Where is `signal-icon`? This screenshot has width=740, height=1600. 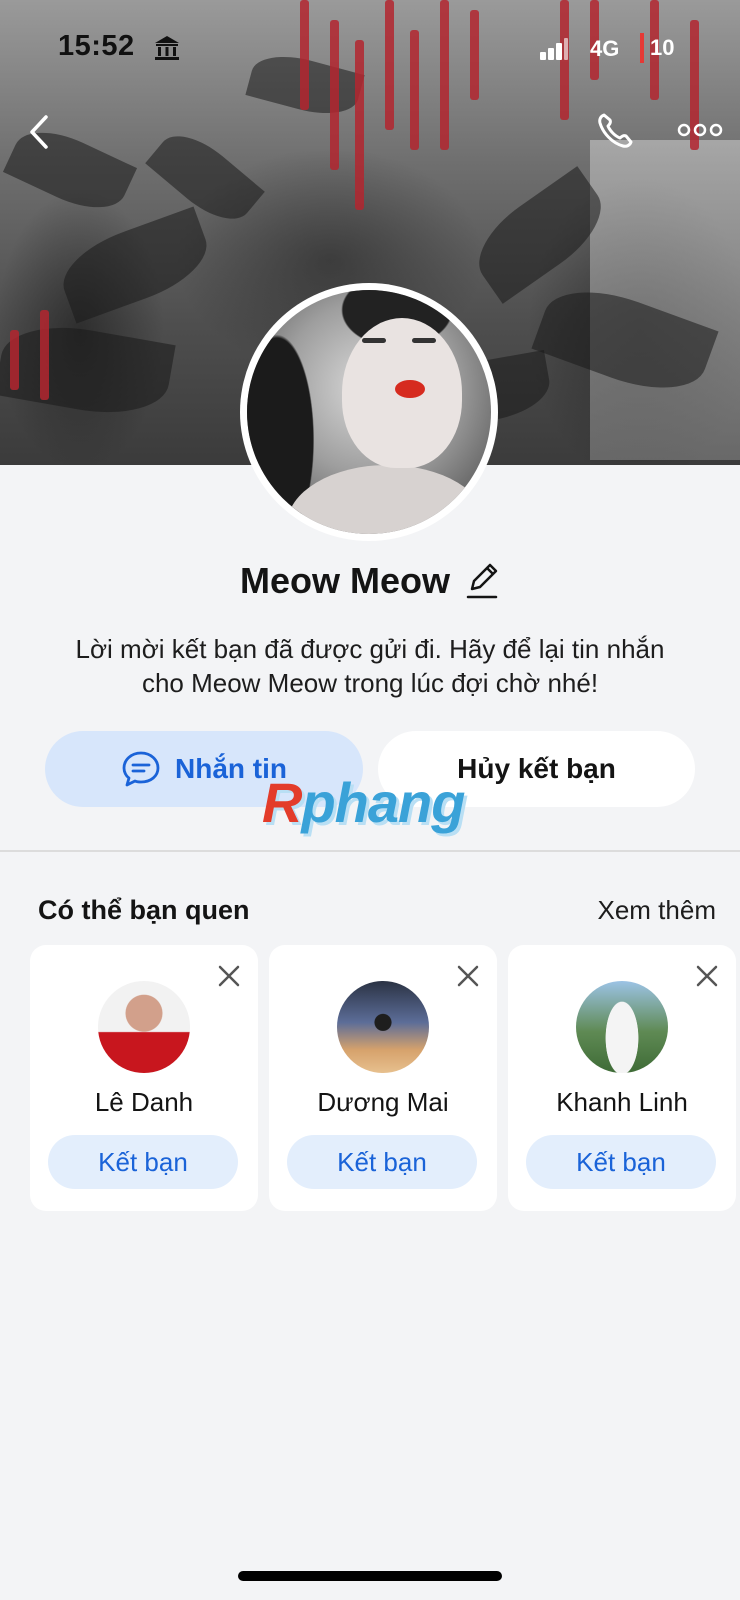
signal-icon is located at coordinates (554, 49).